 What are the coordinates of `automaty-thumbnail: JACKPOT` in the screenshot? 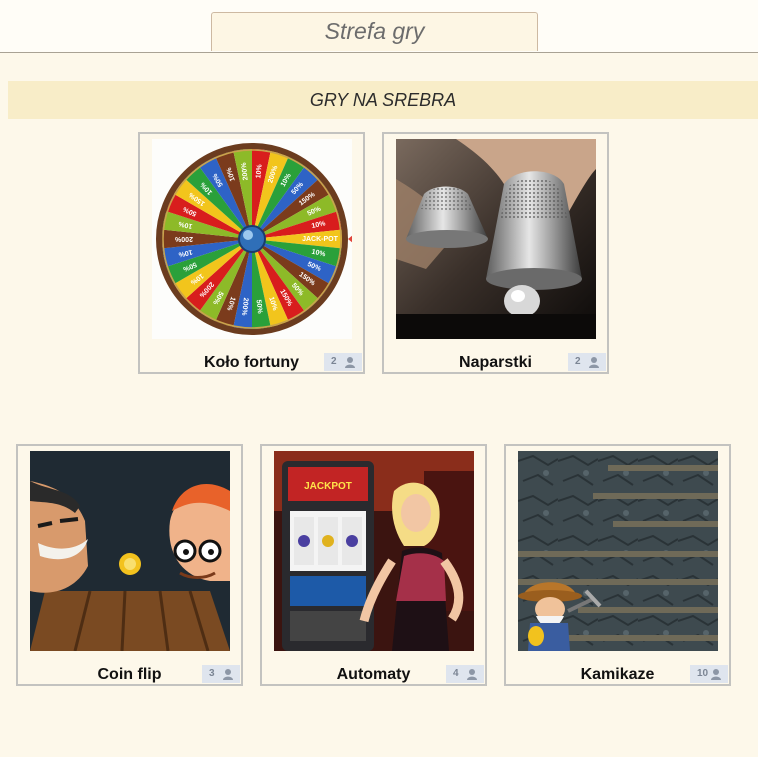 It's located at (374, 551).